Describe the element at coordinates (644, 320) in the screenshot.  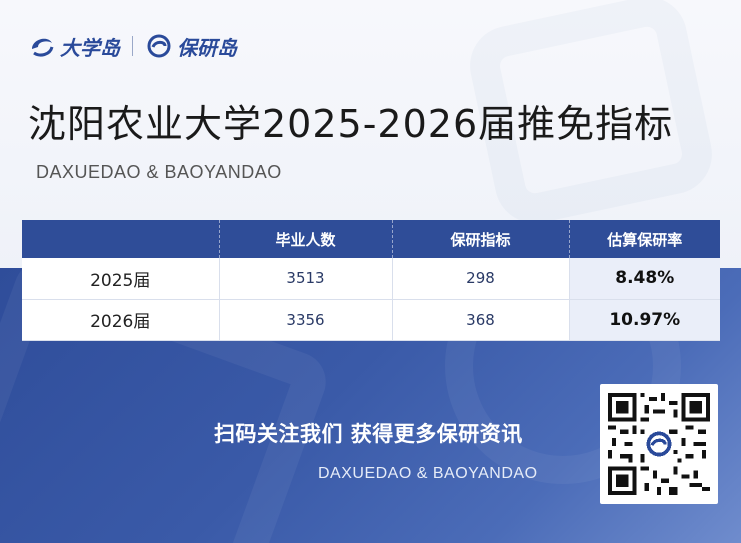
I see `cell-rate: 10.97%` at that location.